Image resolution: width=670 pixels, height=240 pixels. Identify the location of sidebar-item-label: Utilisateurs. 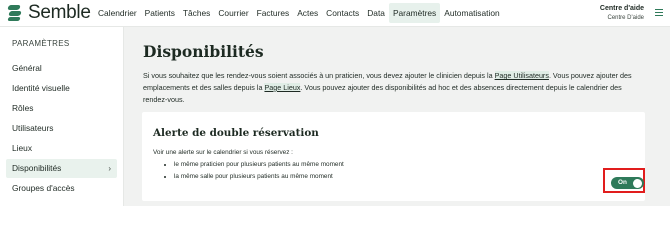
(33, 128).